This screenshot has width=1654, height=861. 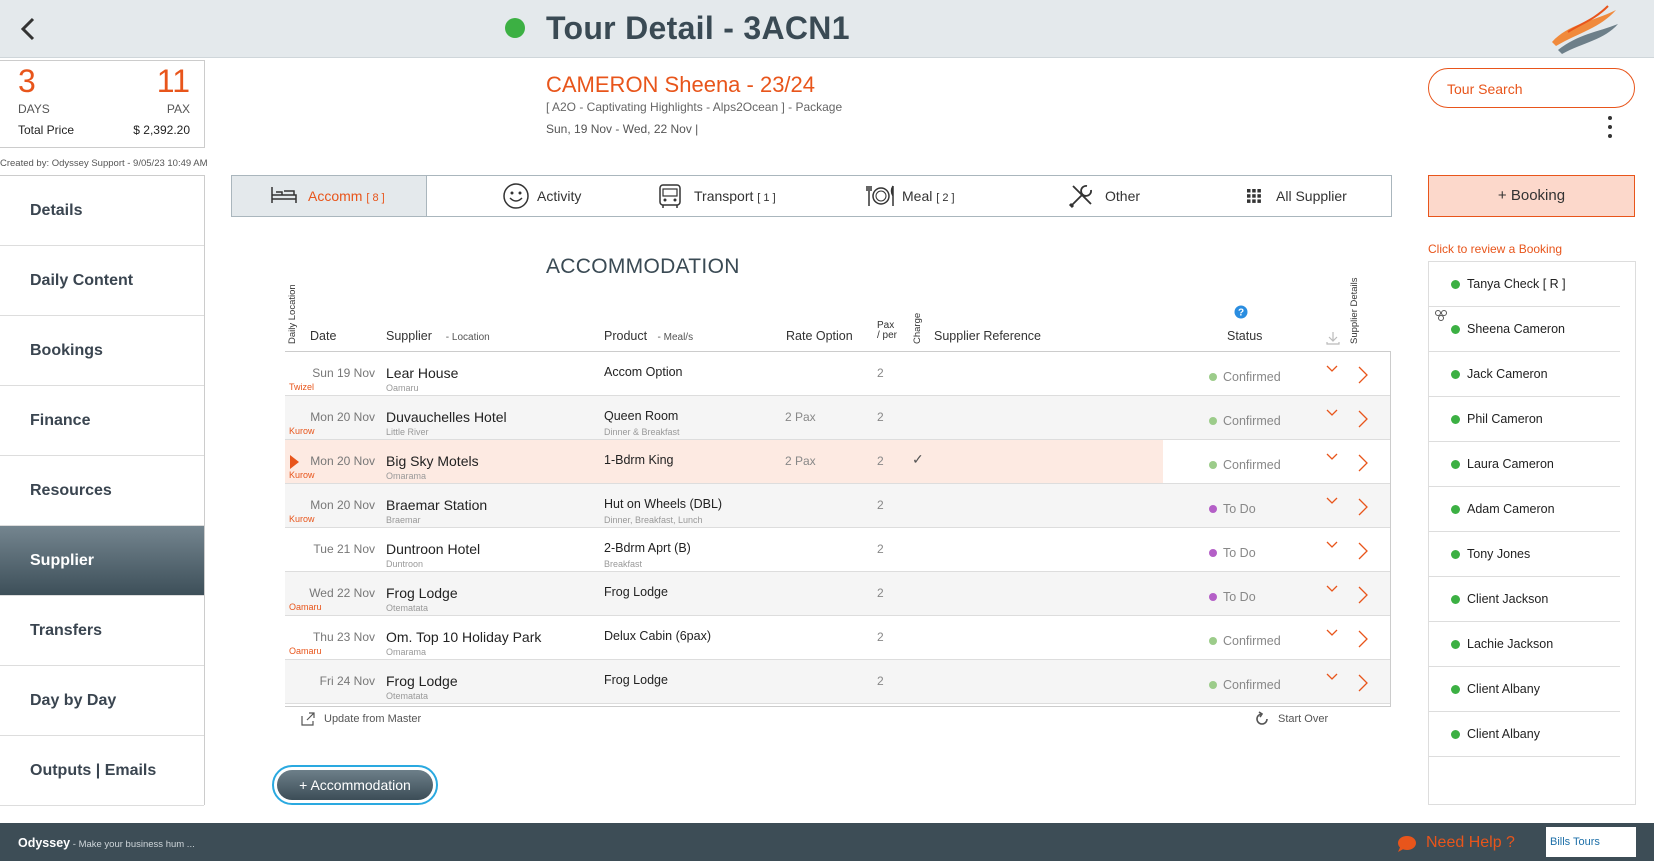 I want to click on update-from-master-button: Update from Master, so click(x=361, y=719).